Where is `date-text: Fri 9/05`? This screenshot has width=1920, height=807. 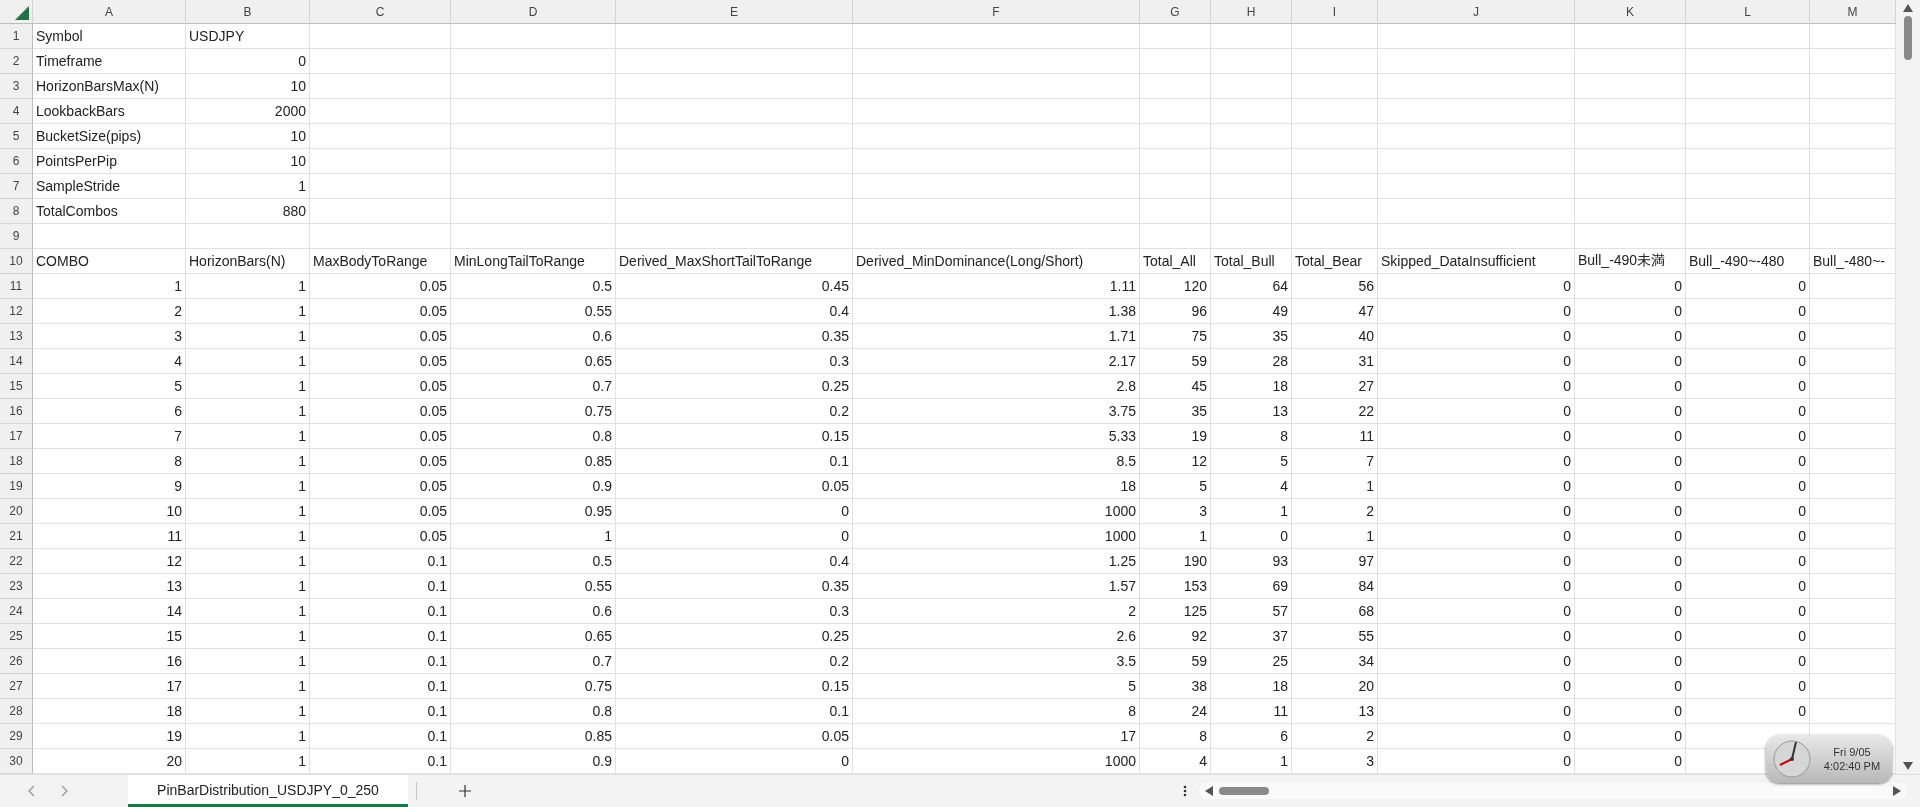 date-text: Fri 9/05 is located at coordinates (1852, 752).